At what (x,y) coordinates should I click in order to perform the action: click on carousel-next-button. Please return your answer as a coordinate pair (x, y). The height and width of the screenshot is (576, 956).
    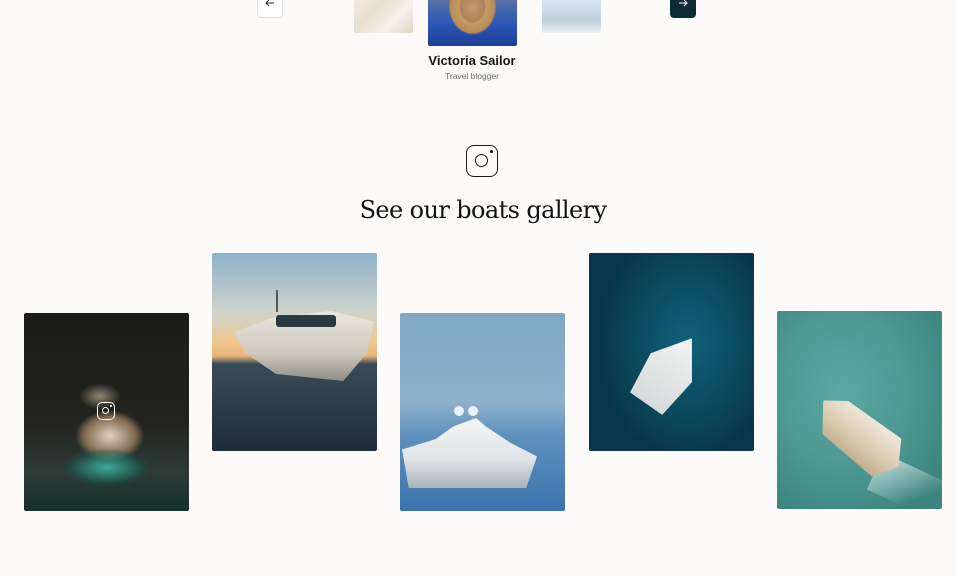
    Looking at the image, I should click on (683, 9).